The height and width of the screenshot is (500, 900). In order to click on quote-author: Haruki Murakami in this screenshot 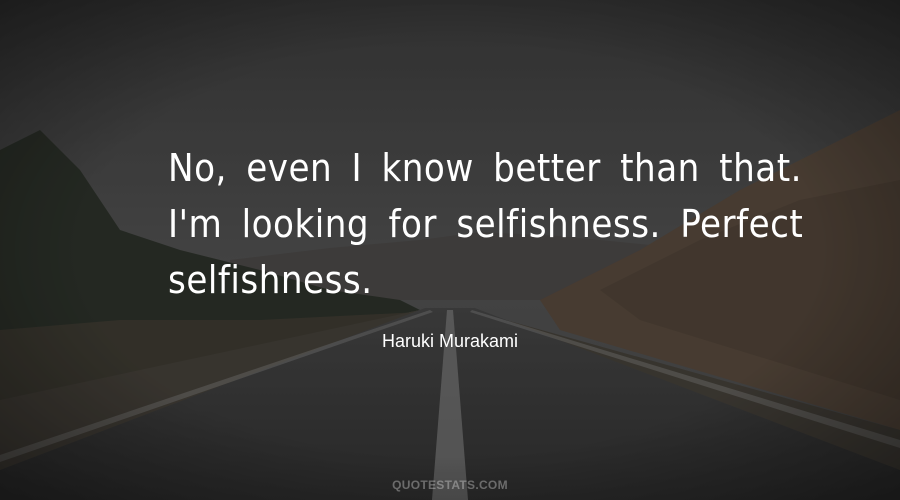, I will do `click(450, 341)`.